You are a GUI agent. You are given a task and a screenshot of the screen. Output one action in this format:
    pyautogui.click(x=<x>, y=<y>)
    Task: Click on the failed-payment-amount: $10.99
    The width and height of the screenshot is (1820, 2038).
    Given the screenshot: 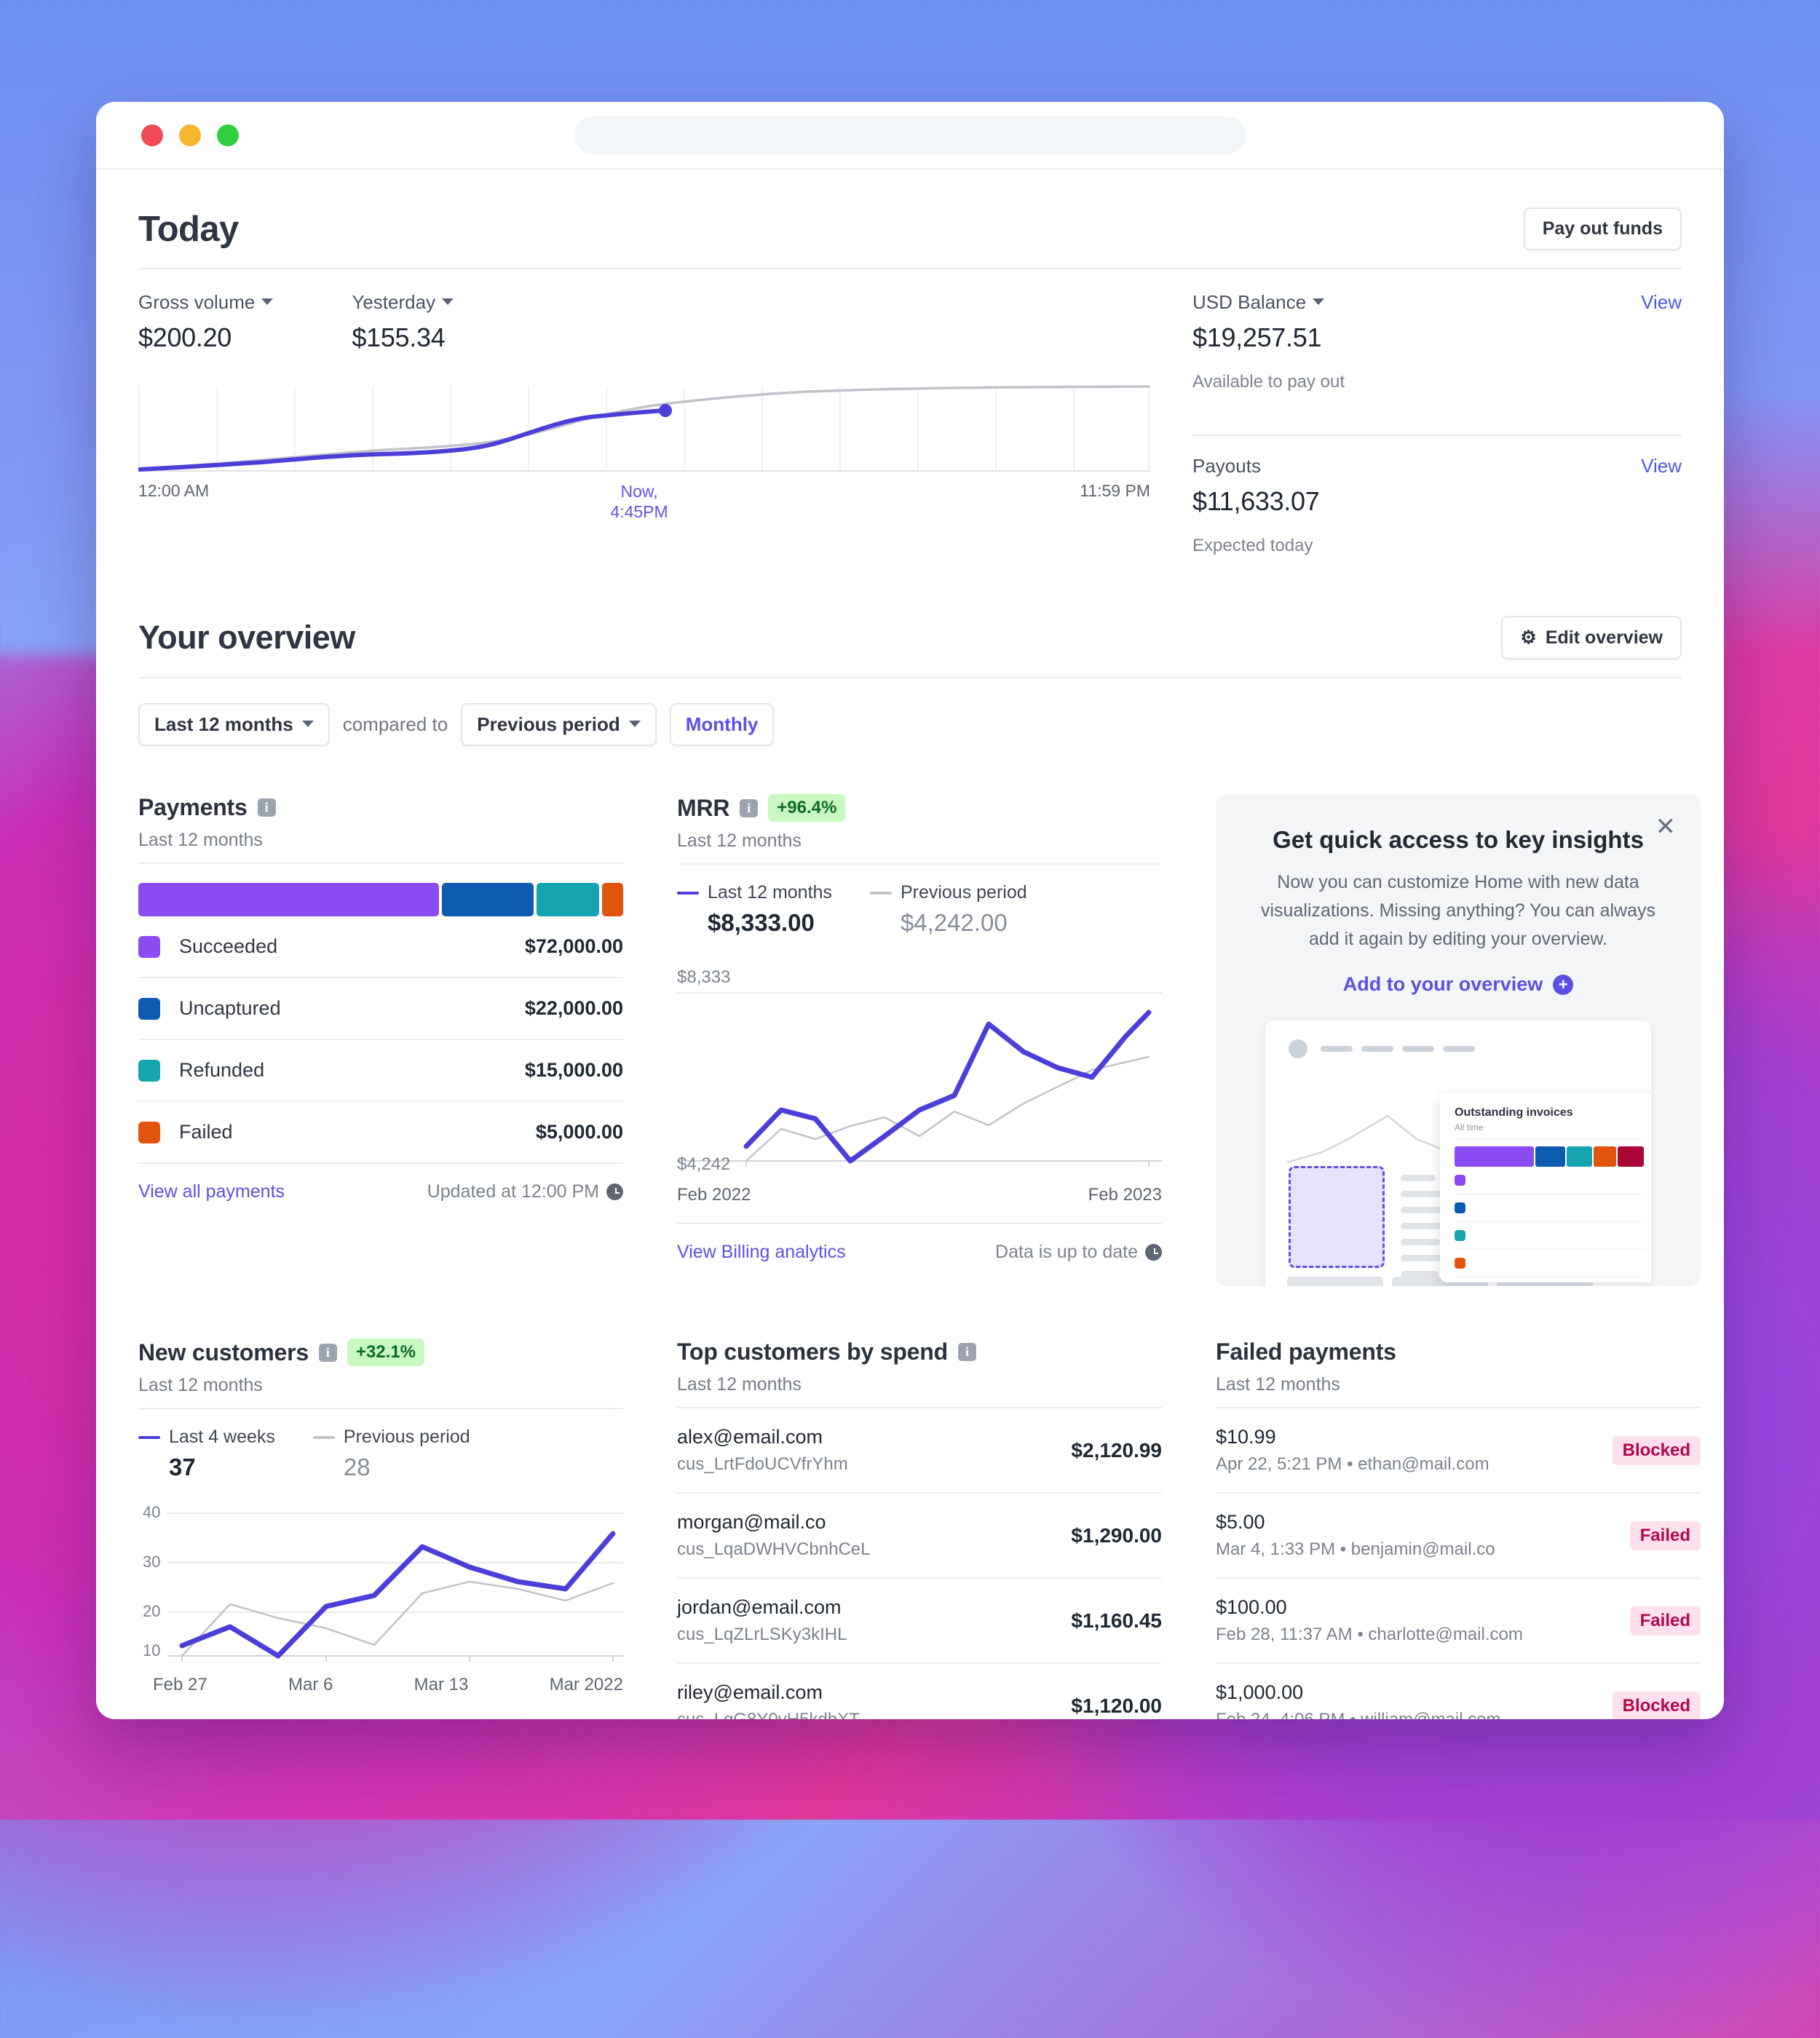 What is the action you would take?
    pyautogui.click(x=1246, y=1437)
    